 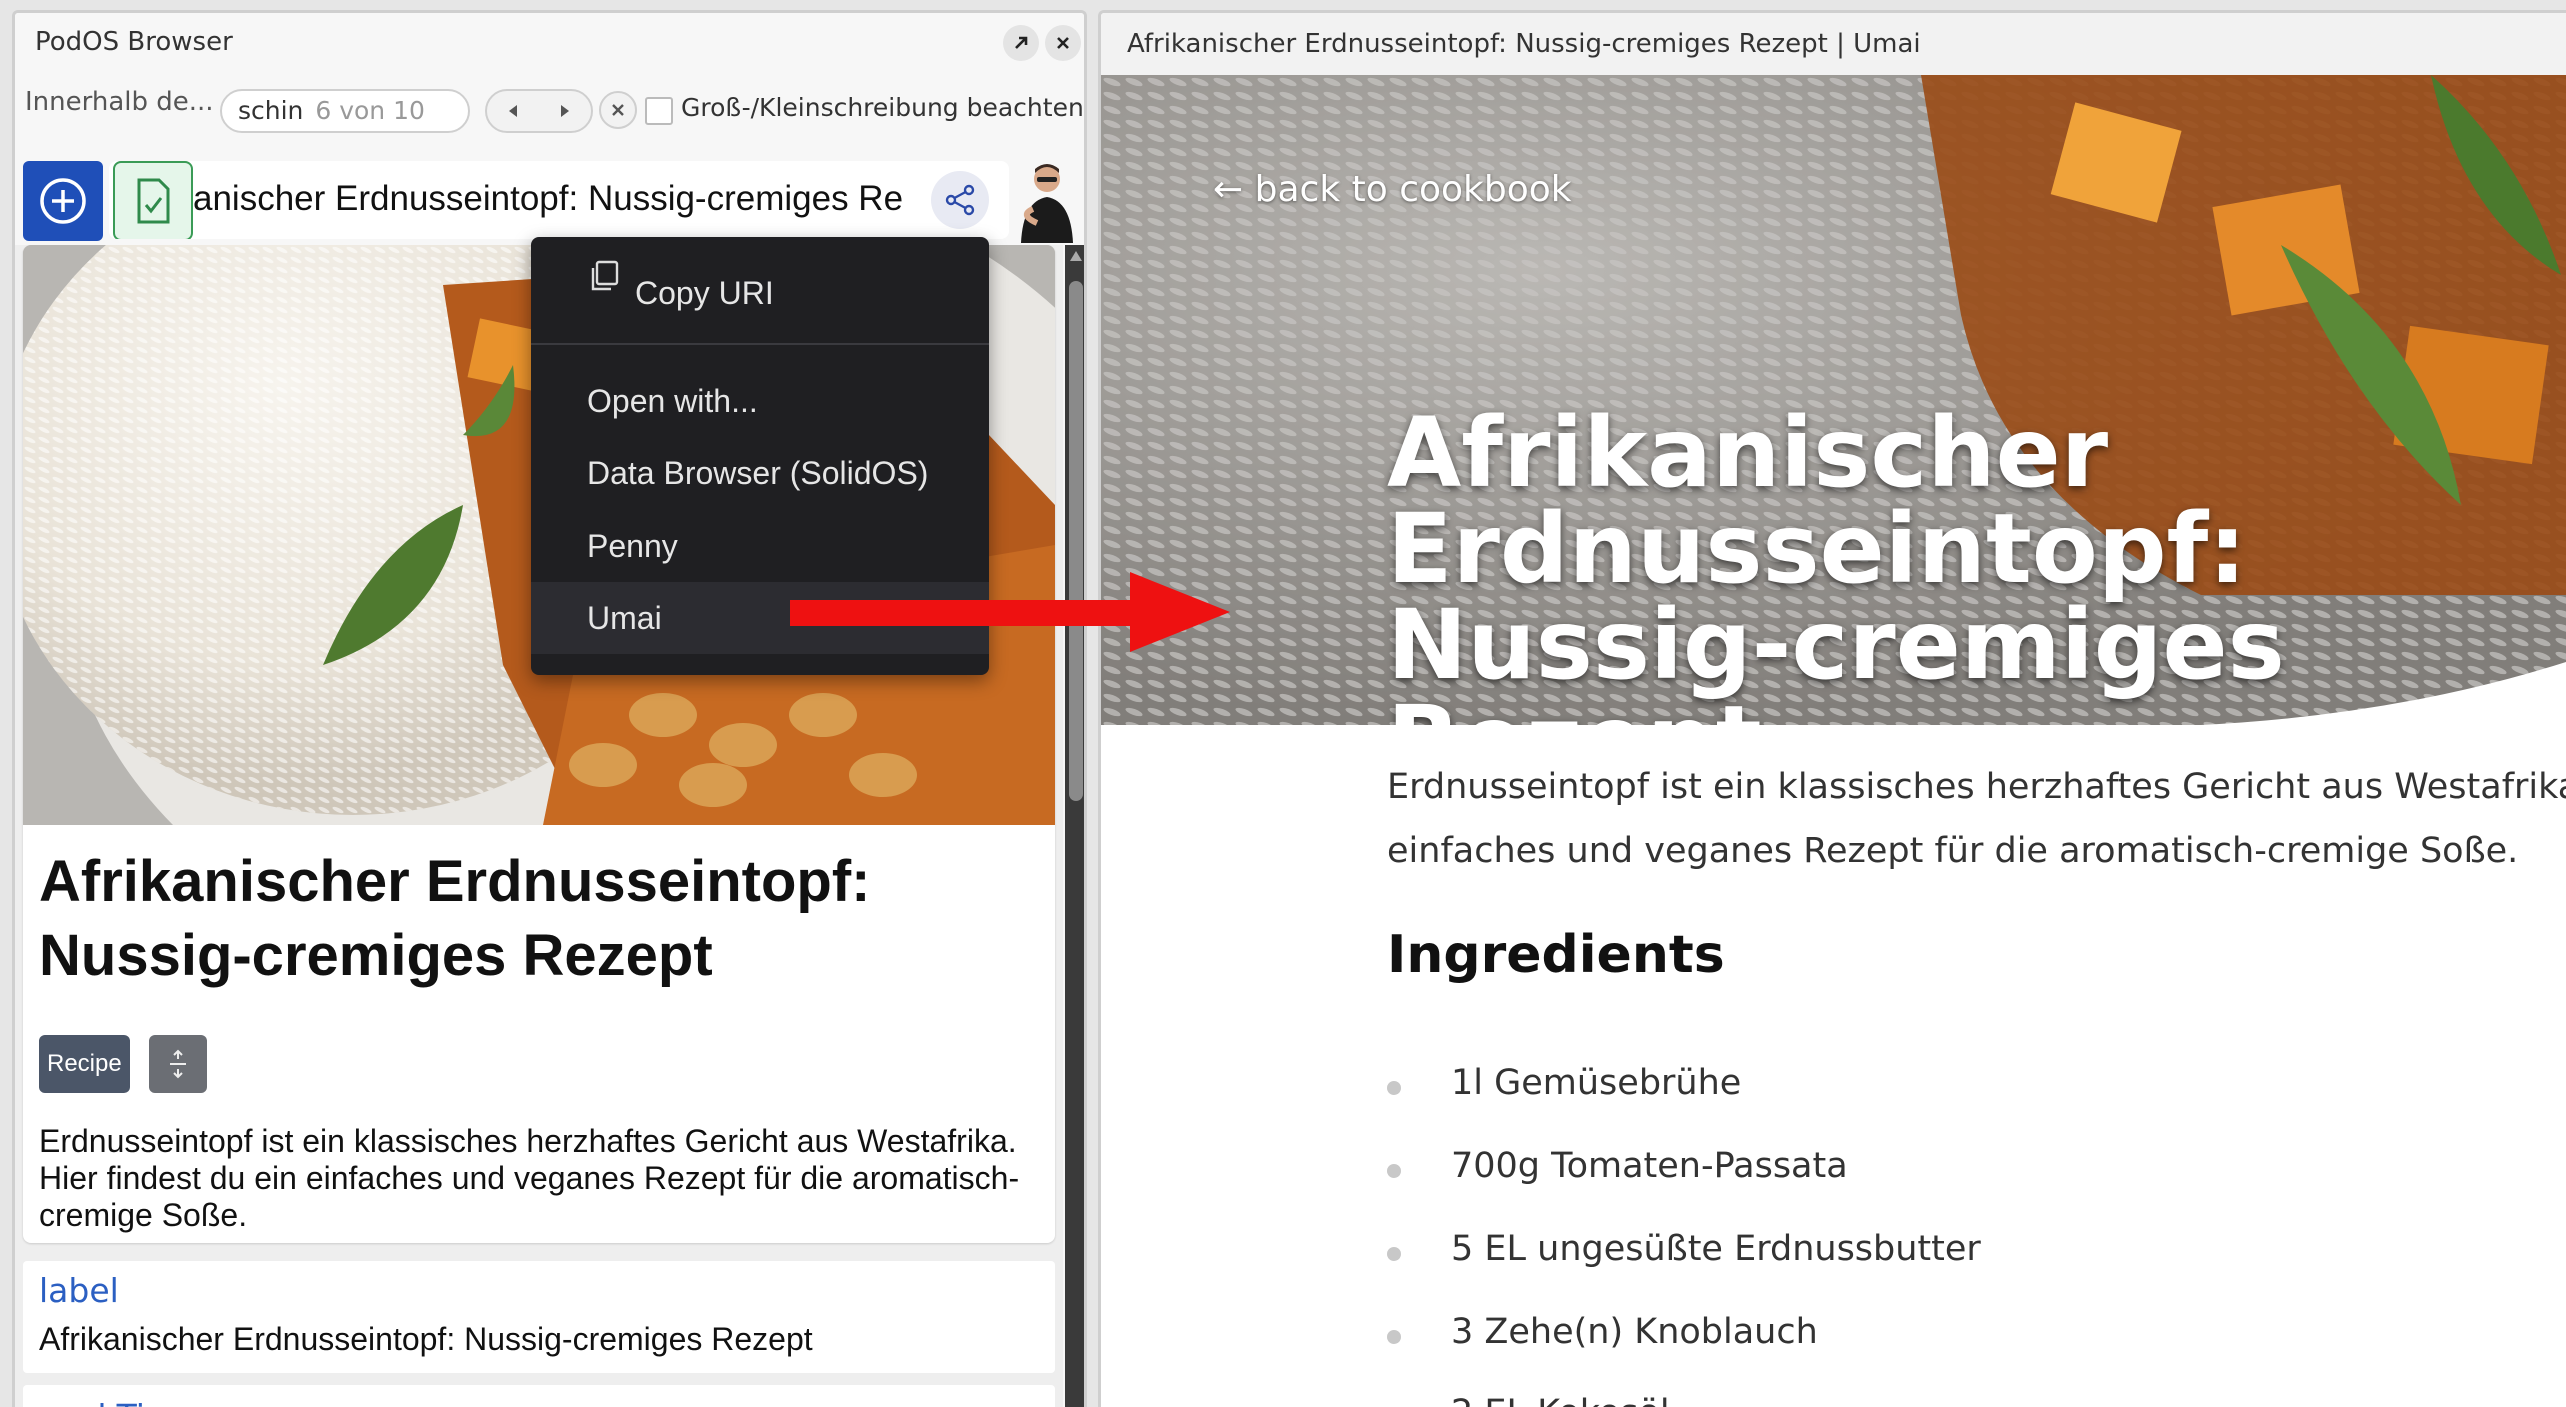 I want to click on share-icon, so click(x=960, y=200).